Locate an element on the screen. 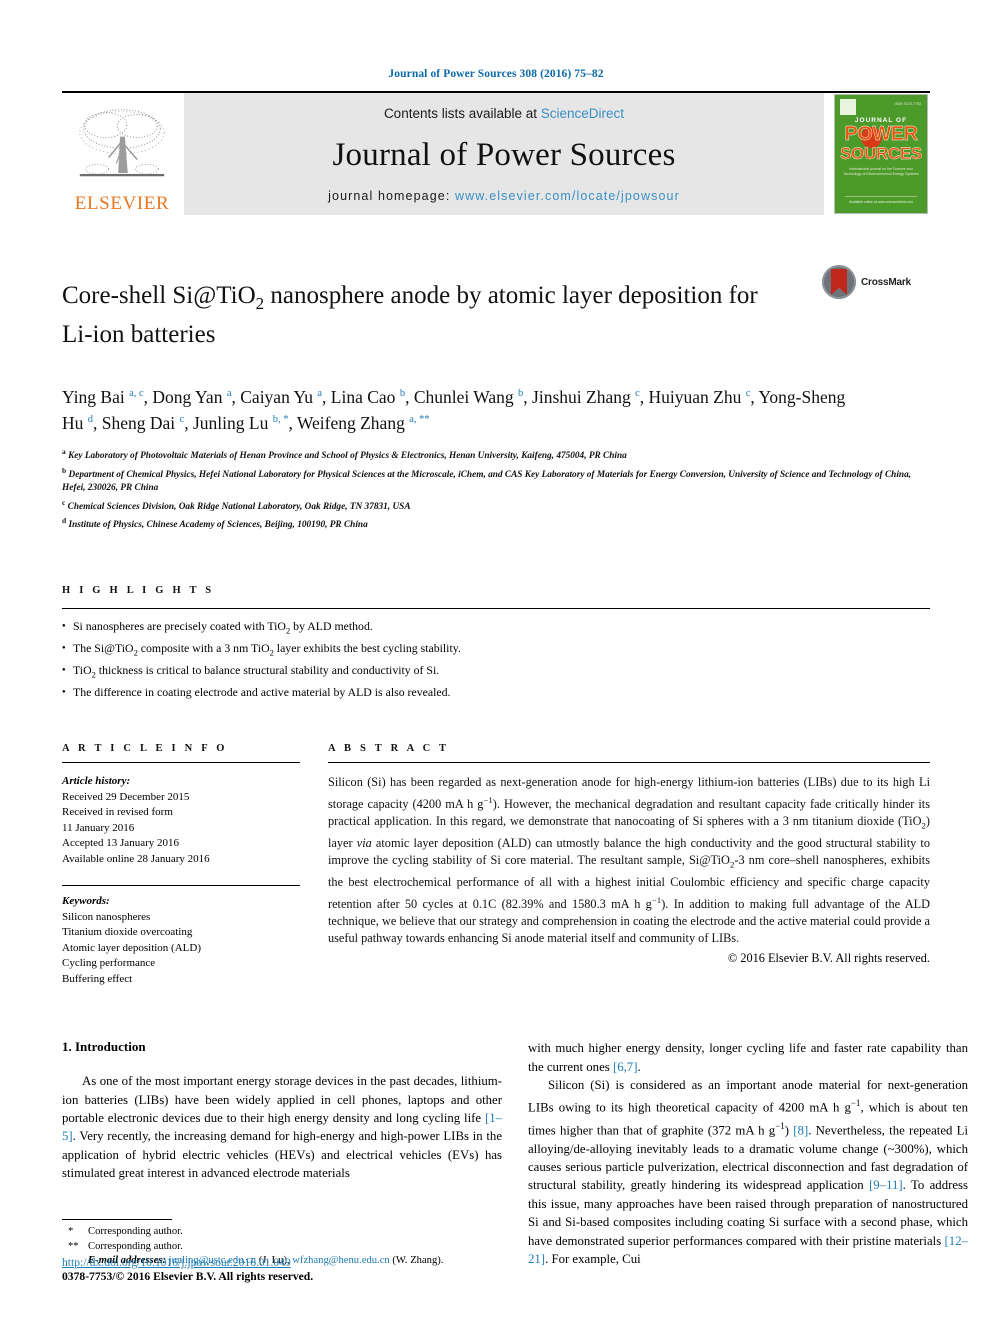 The width and height of the screenshot is (992, 1323). article-history-label: Article history: is located at coordinates (96, 781).